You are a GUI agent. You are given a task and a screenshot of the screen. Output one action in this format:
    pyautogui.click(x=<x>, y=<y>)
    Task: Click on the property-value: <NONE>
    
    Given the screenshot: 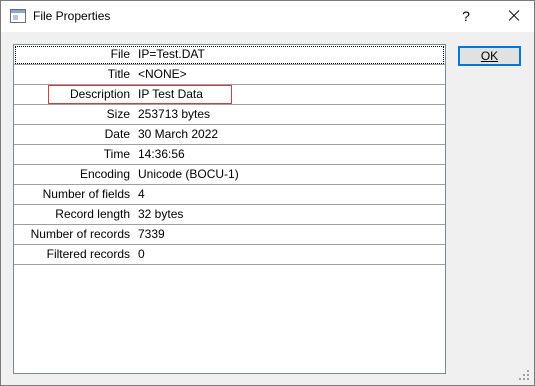 What is the action you would take?
    pyautogui.click(x=162, y=74)
    